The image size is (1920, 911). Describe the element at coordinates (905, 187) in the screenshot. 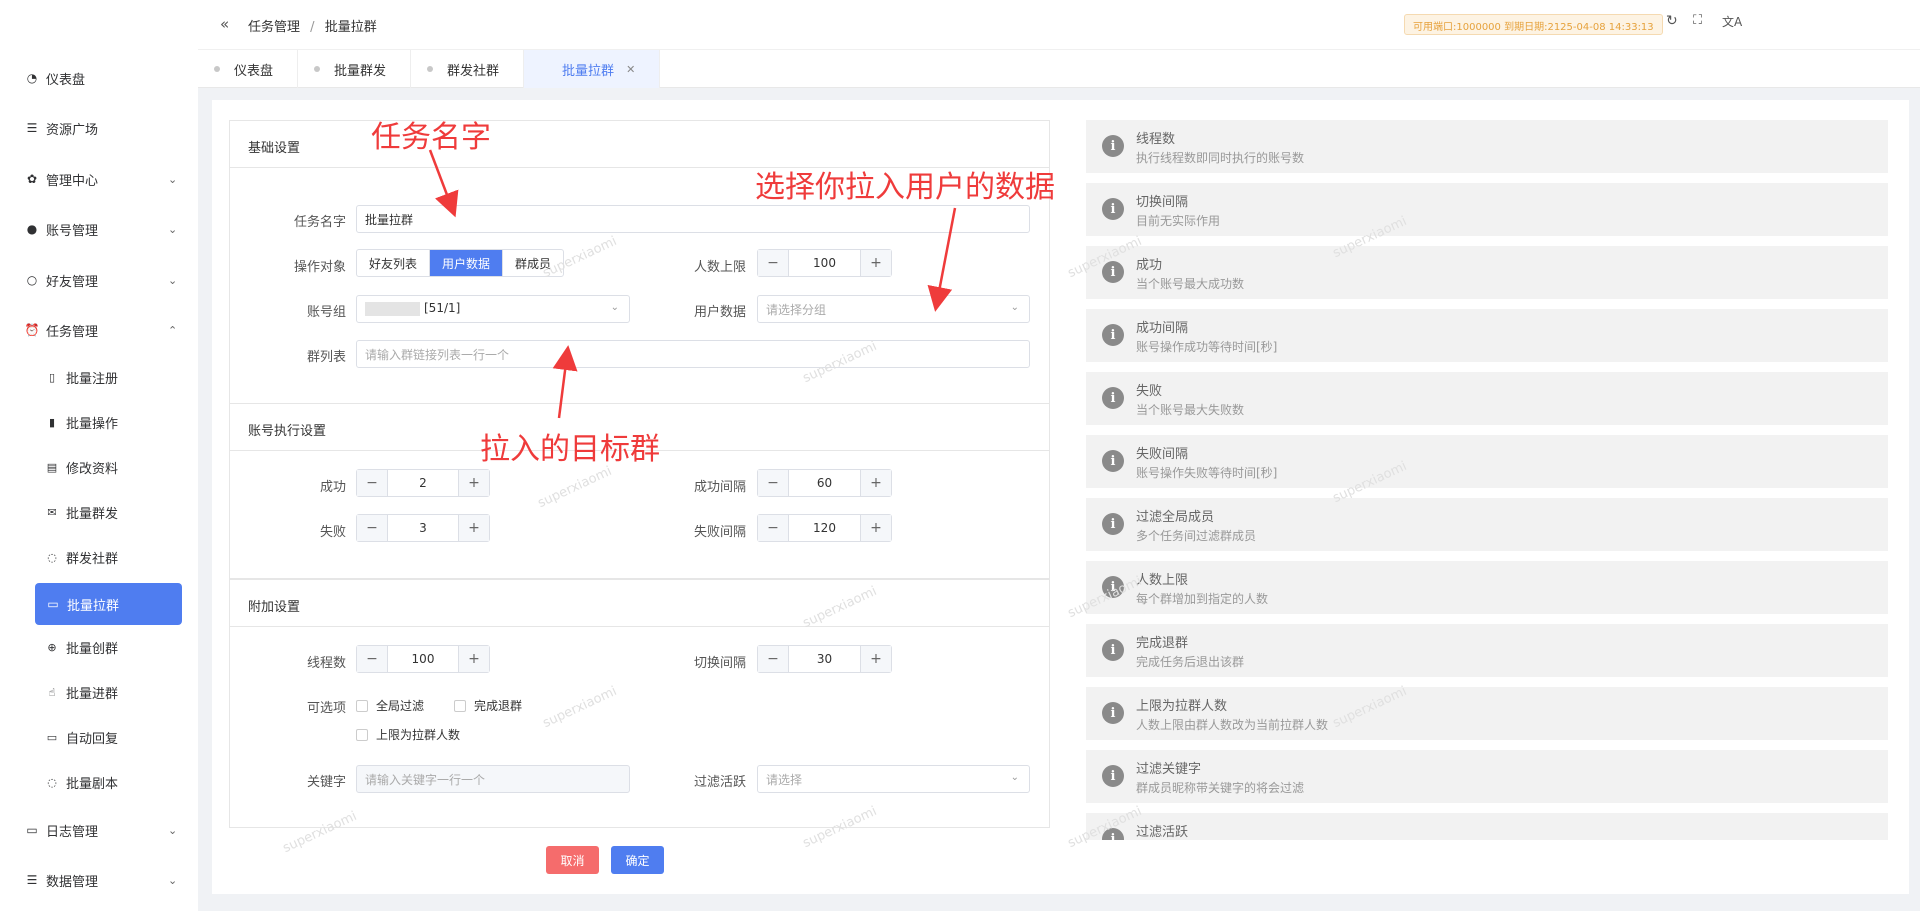

I see `annotation-user-data: 选择你拉入用户的数据` at that location.